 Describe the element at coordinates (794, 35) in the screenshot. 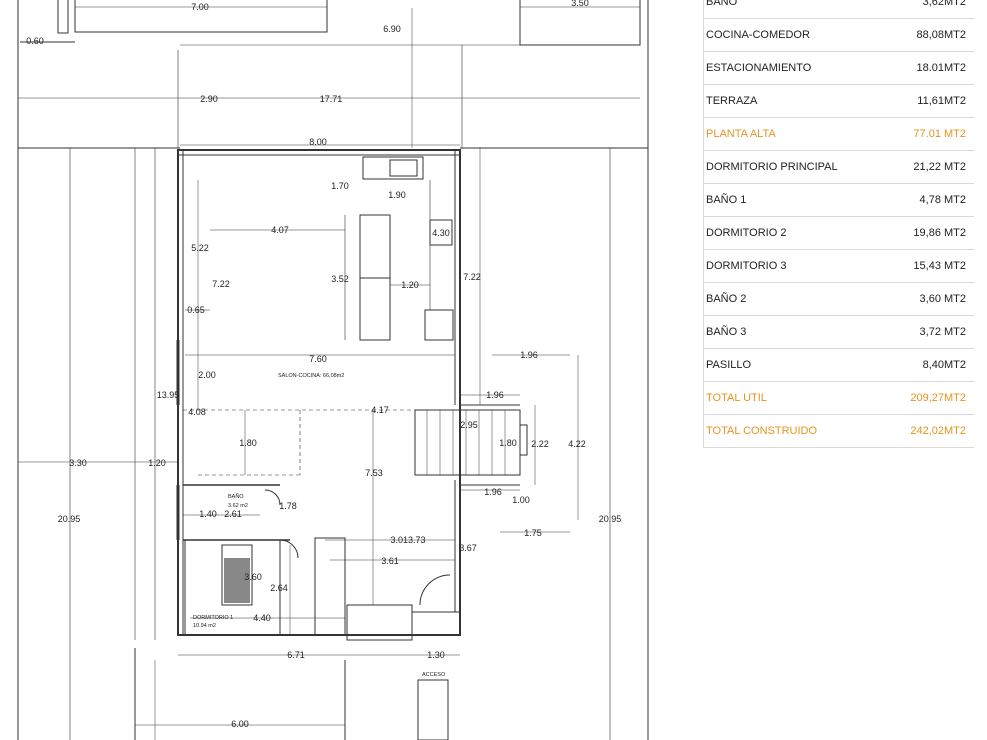

I see `area-name: COCINA-COMEDOR` at that location.